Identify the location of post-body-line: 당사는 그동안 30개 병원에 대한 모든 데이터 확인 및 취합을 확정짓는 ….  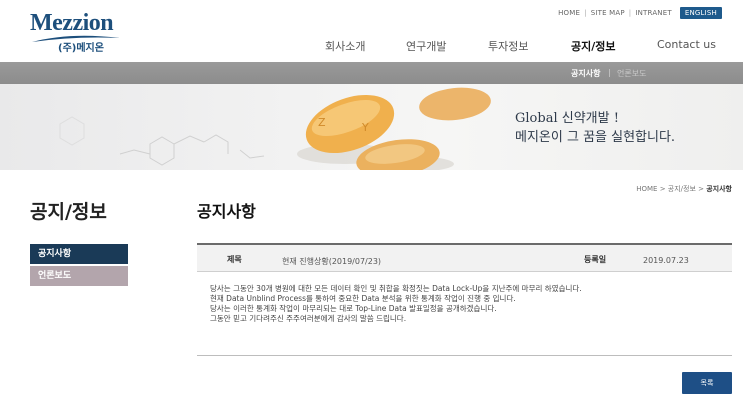
(396, 288).